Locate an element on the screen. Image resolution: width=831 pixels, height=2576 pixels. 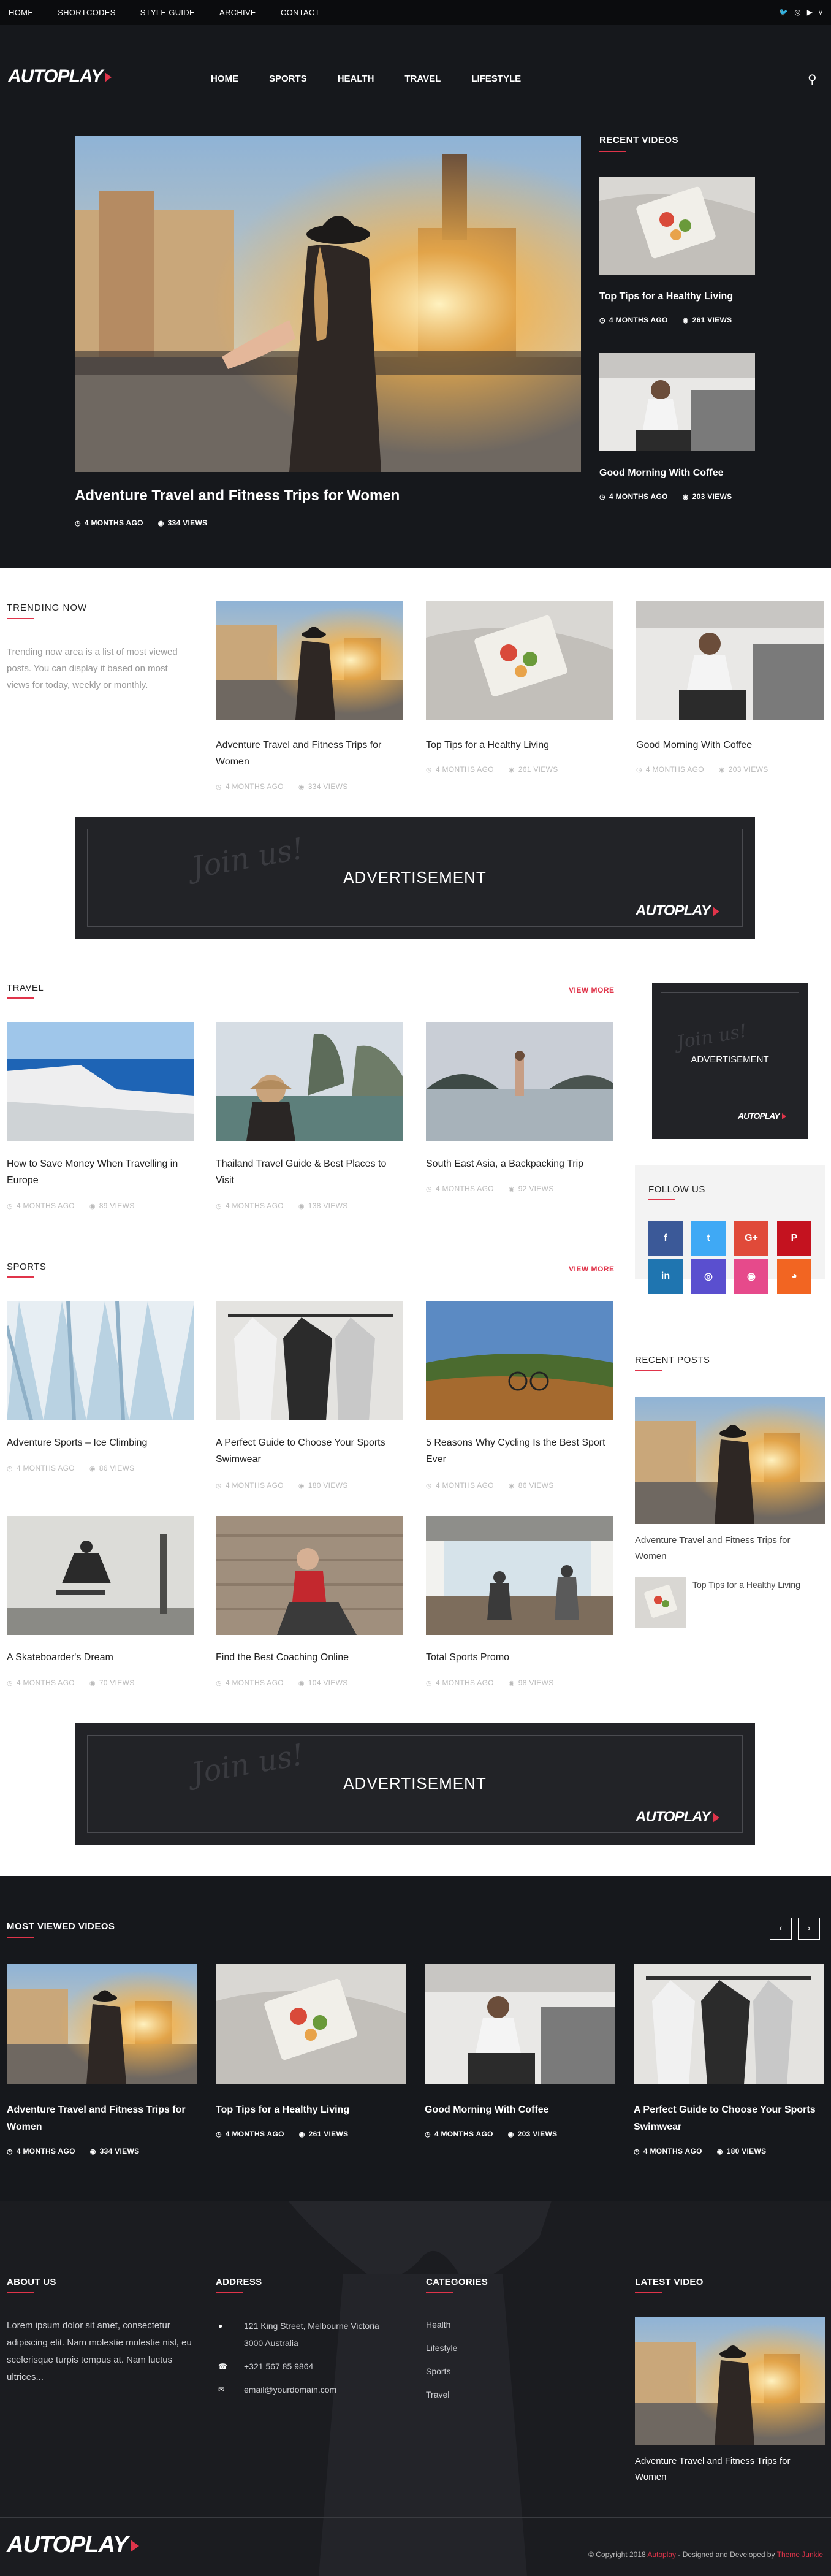
sports-date: 4 MONTHS AGO is located at coordinates (465, 1485).